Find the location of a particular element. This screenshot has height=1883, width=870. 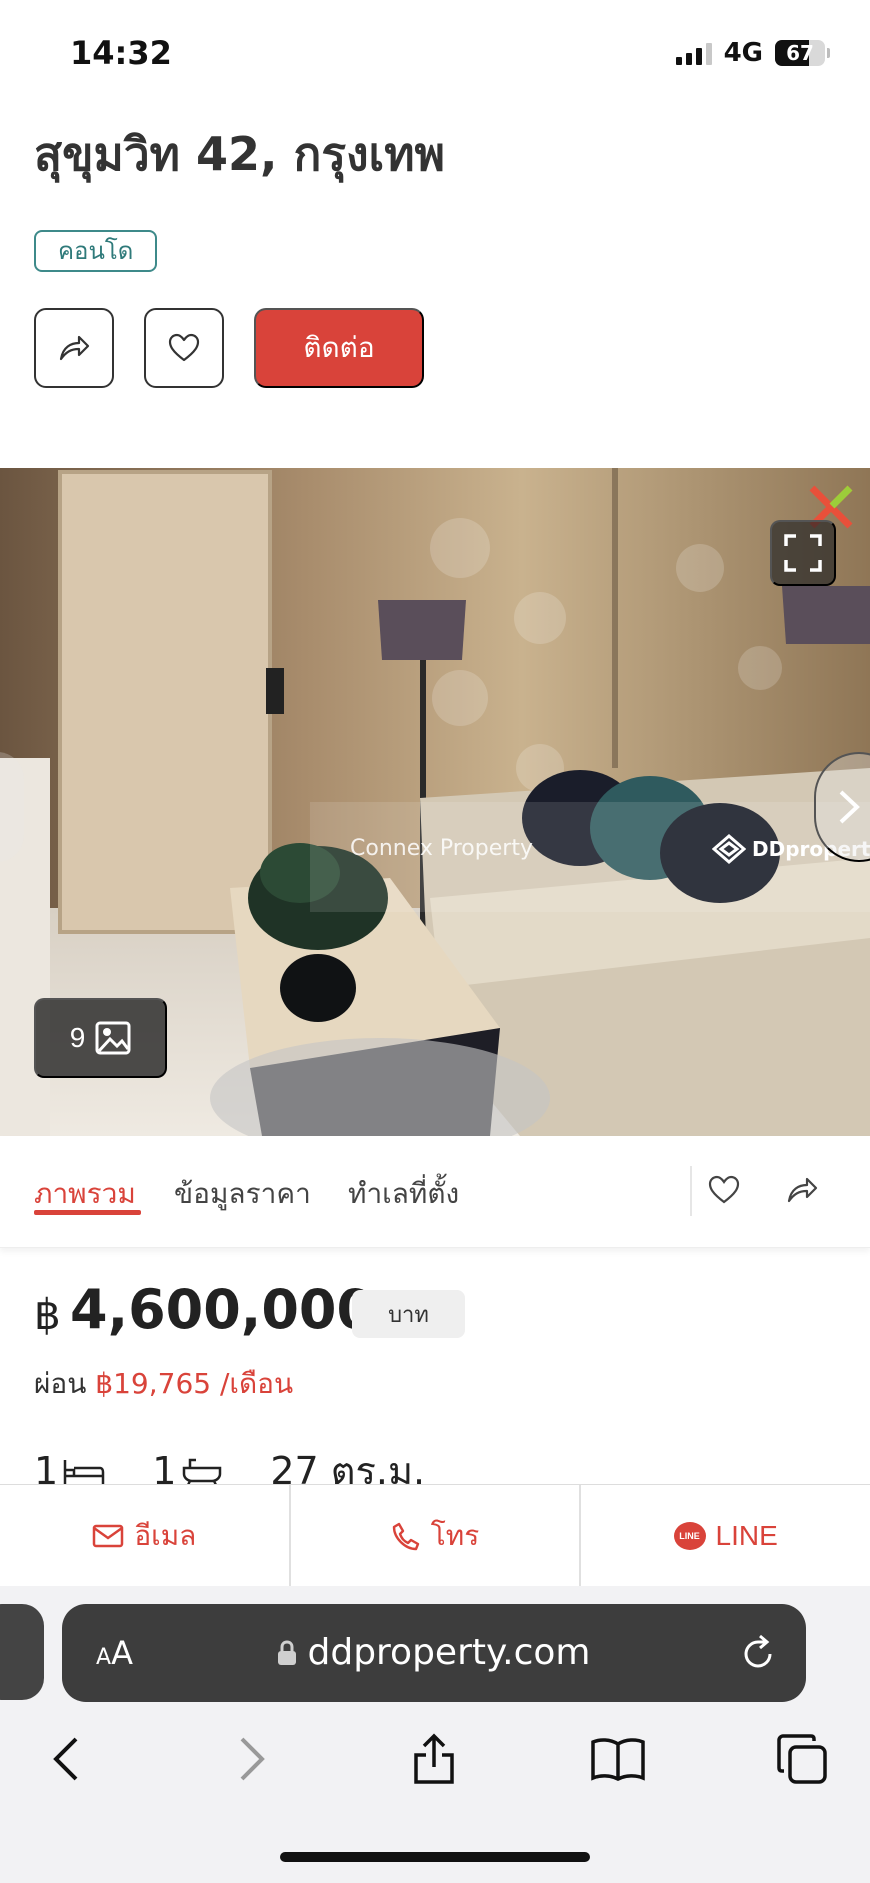

contact-action-bar: อีเมล โทร LINE LINE is located at coordinates (435, 1535).